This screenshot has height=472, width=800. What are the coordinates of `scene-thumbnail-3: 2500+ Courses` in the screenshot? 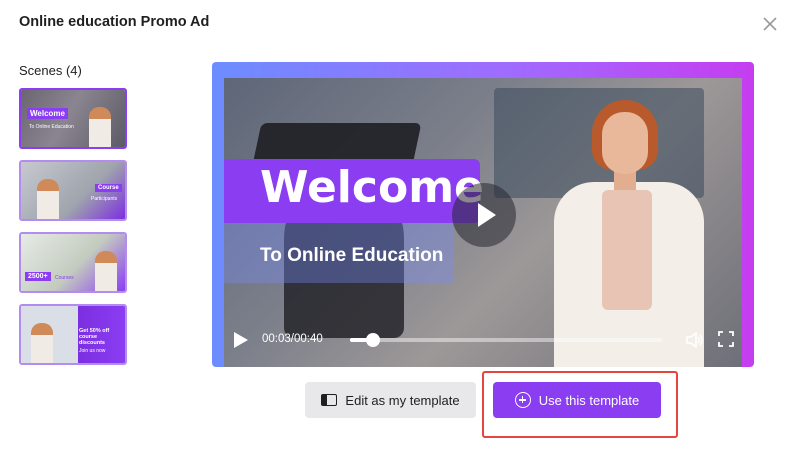 It's located at (73, 262).